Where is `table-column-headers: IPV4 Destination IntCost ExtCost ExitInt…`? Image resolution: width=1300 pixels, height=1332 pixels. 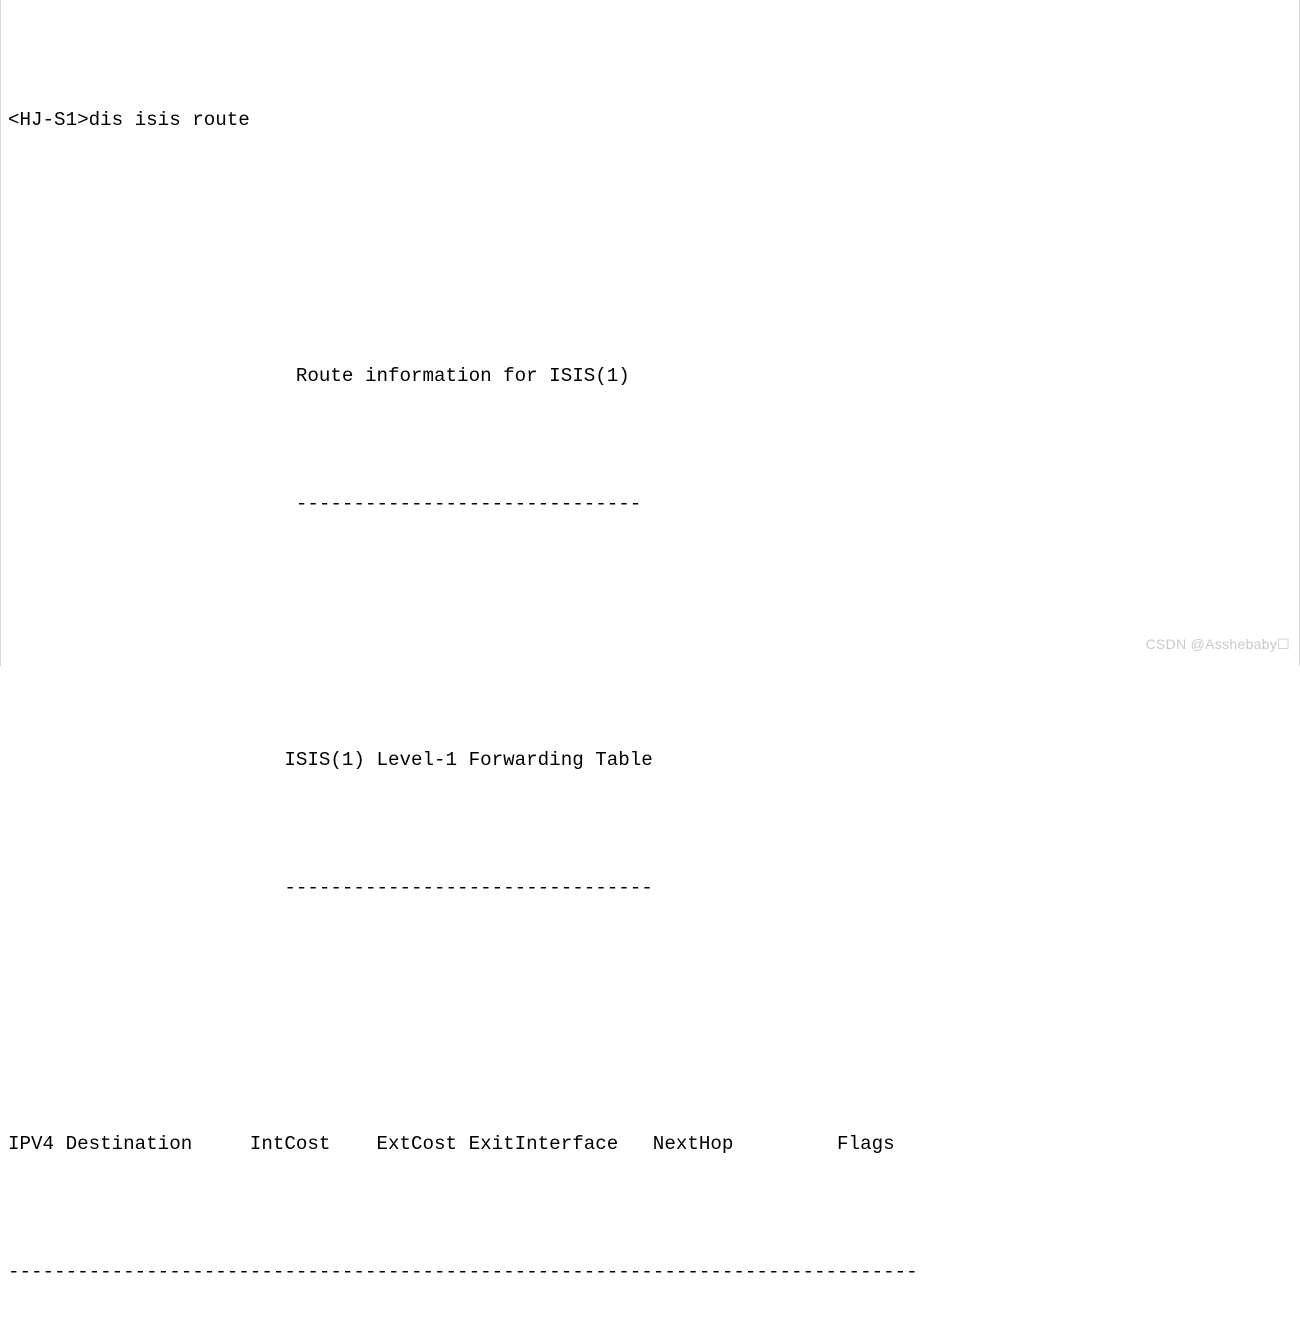
table-column-headers: IPV4 Destination IntCost ExtCost ExitInt… is located at coordinates (451, 1144).